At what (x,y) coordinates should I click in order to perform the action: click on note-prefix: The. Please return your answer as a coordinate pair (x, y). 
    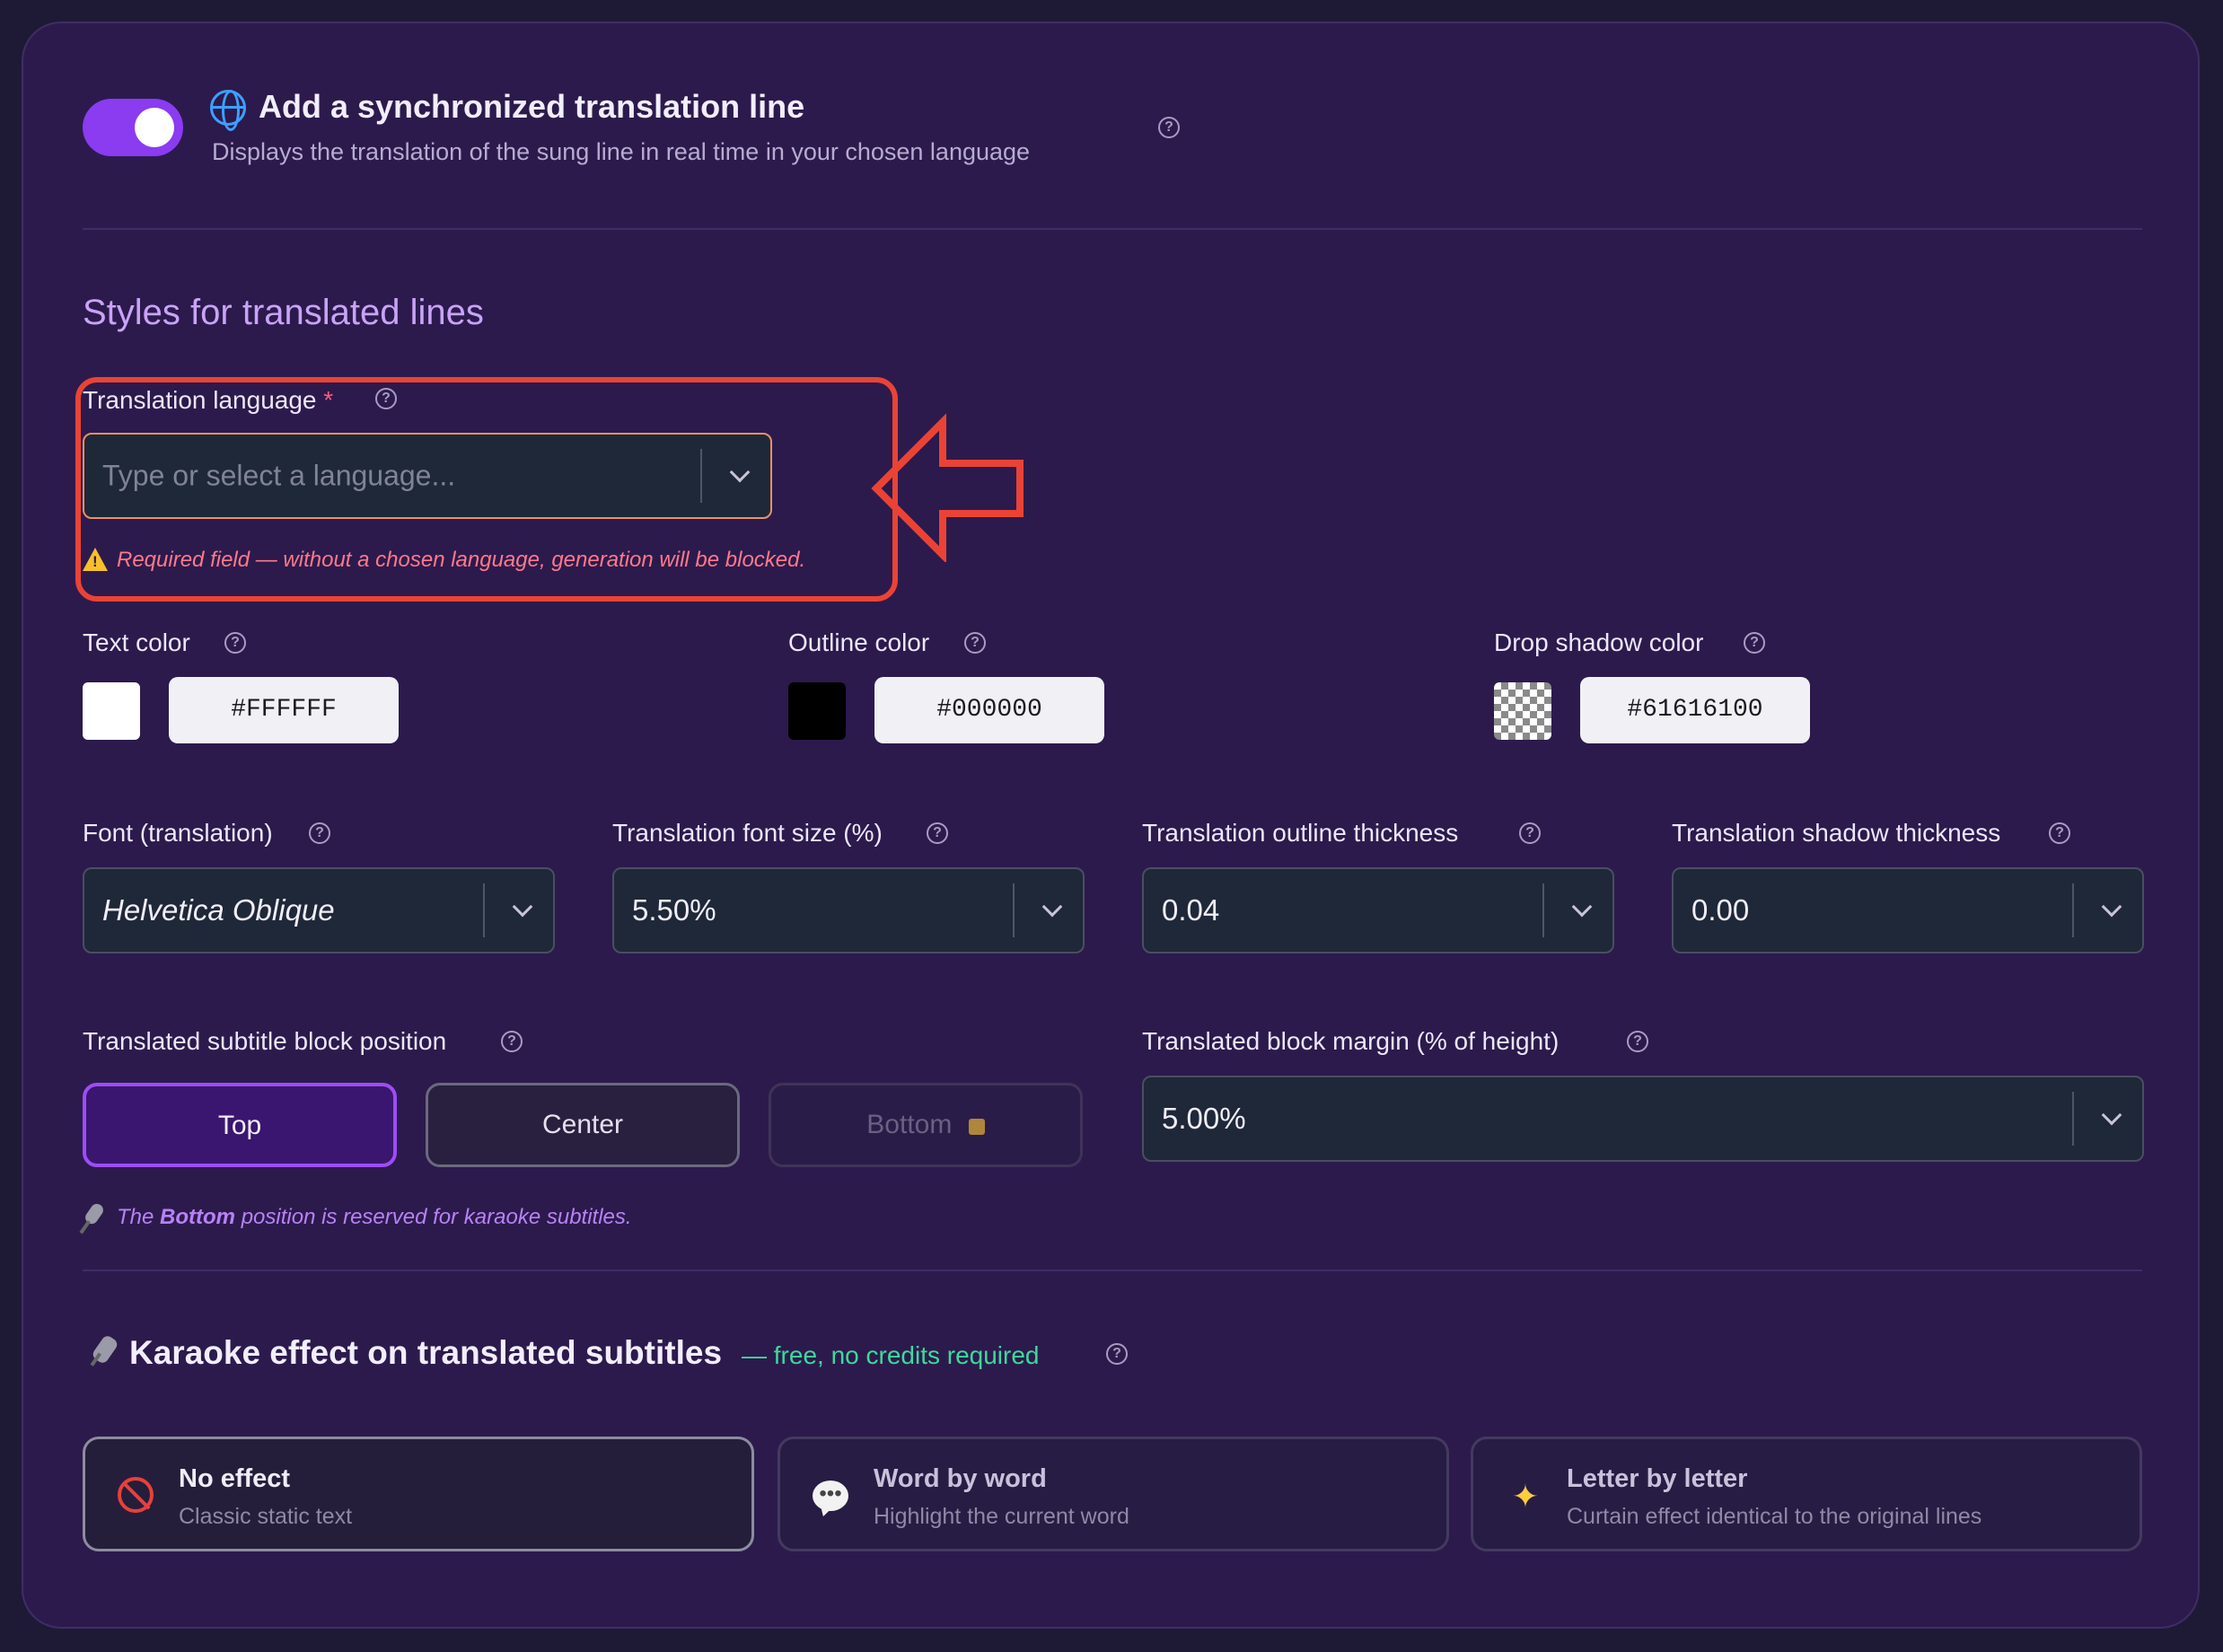
    Looking at the image, I should click on (135, 1217).